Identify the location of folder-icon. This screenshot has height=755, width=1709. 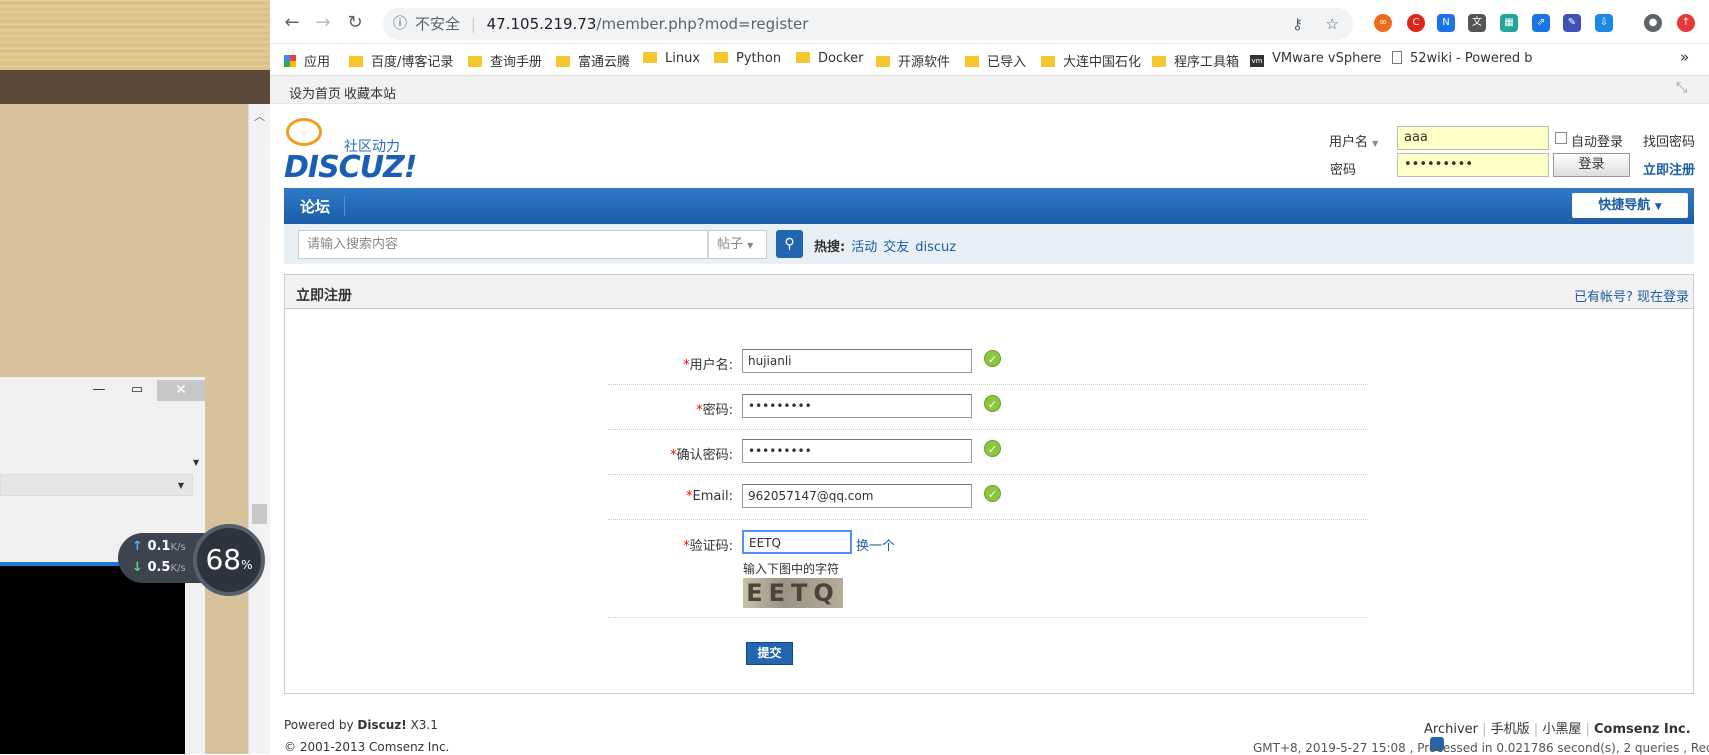
(475, 61).